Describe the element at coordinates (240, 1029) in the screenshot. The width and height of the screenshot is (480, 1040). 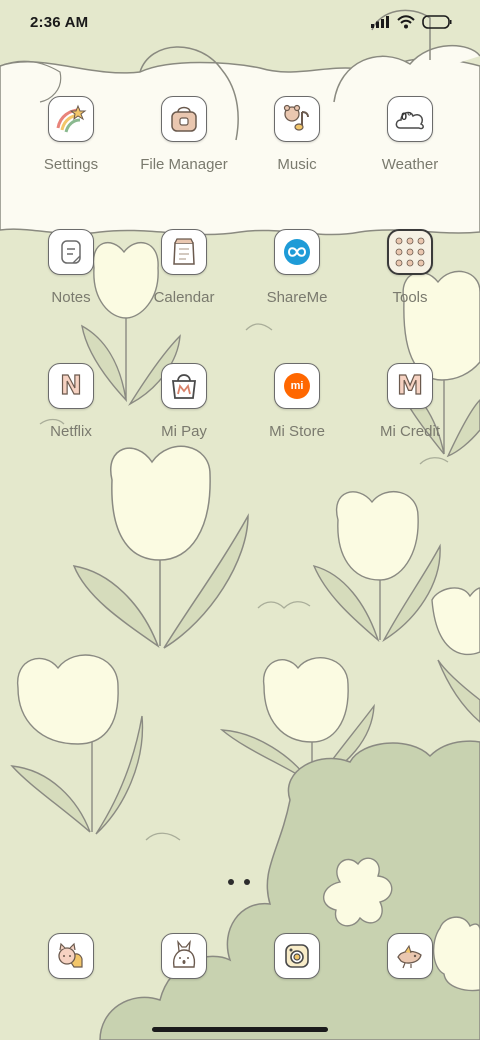
I see `home-indicator` at that location.